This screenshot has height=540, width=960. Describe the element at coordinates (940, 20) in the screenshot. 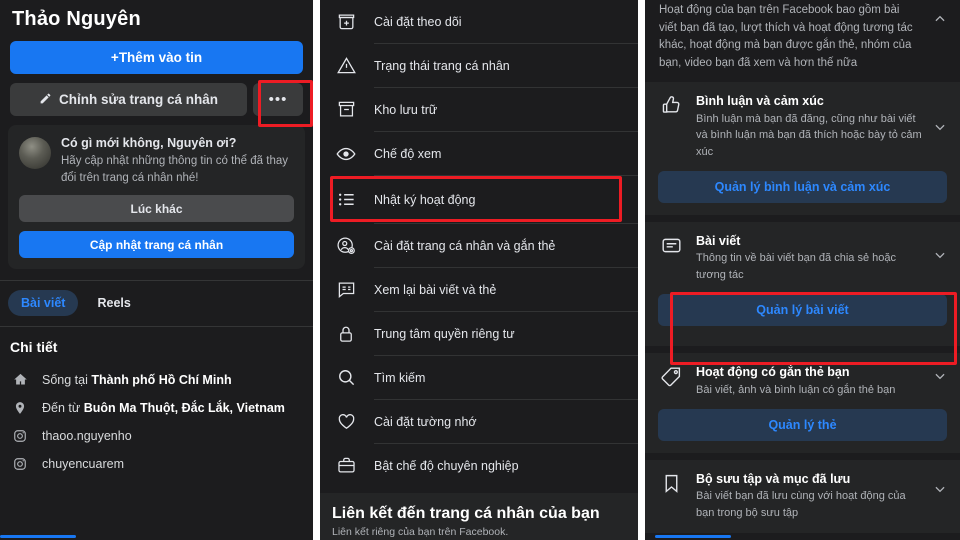

I see `chevron-up-icon` at that location.